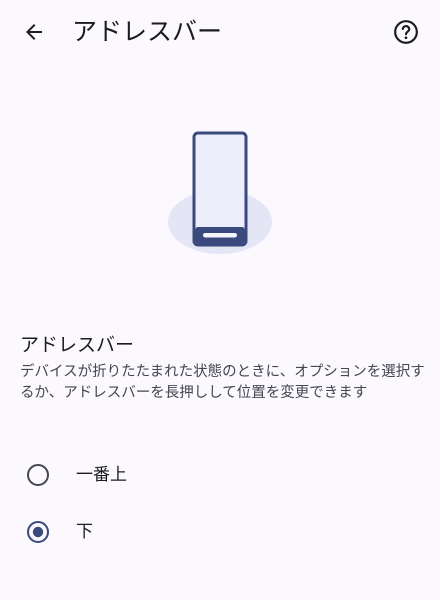  Describe the element at coordinates (38, 532) in the screenshot. I see `radio-selected-icon` at that location.